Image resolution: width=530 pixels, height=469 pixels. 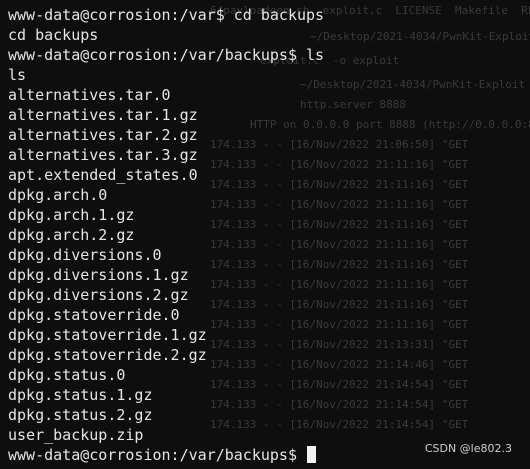 What do you see at coordinates (94, 315) in the screenshot?
I see `terminal-line: dpkg.statoverride.0` at bounding box center [94, 315].